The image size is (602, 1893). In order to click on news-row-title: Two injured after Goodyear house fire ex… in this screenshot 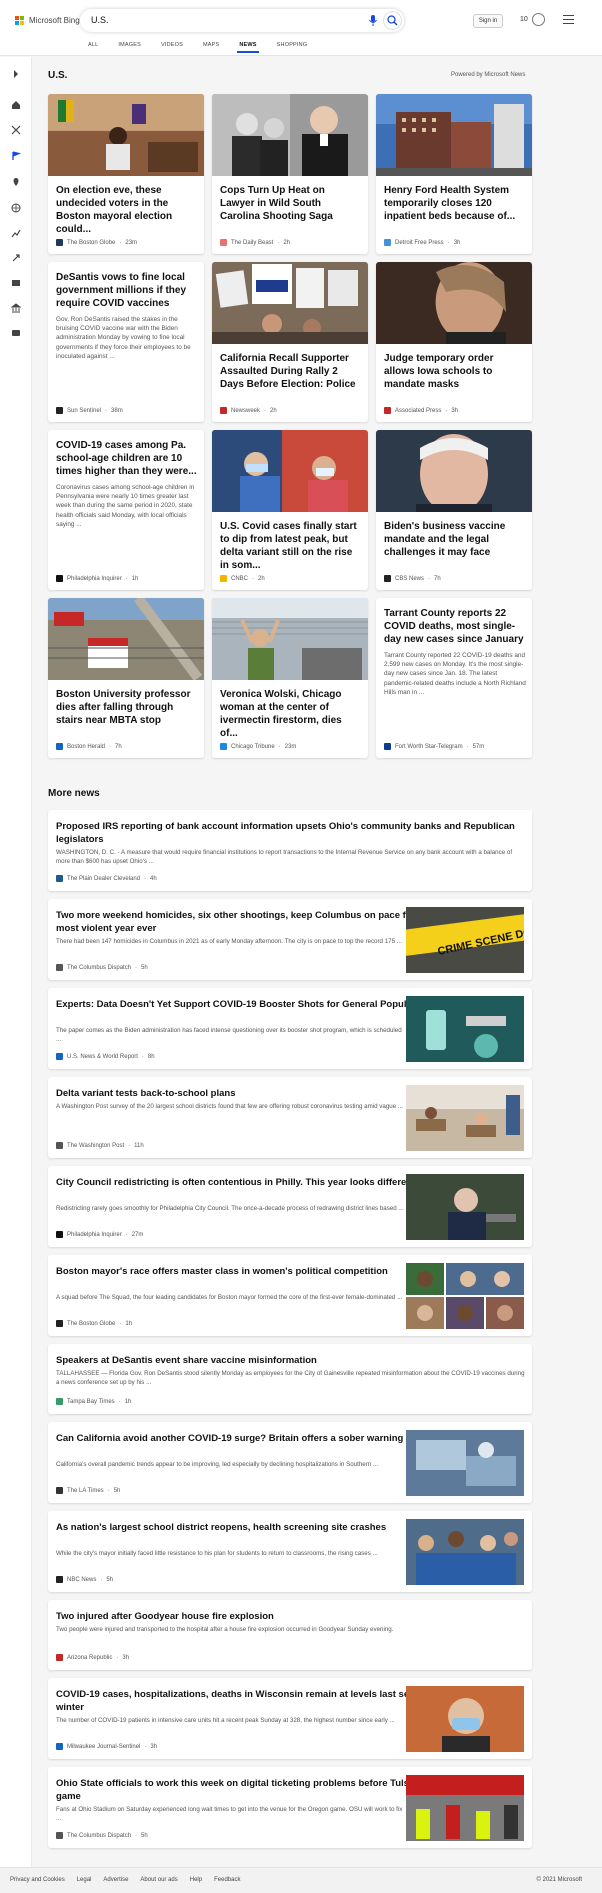, I will do `click(291, 1616)`.